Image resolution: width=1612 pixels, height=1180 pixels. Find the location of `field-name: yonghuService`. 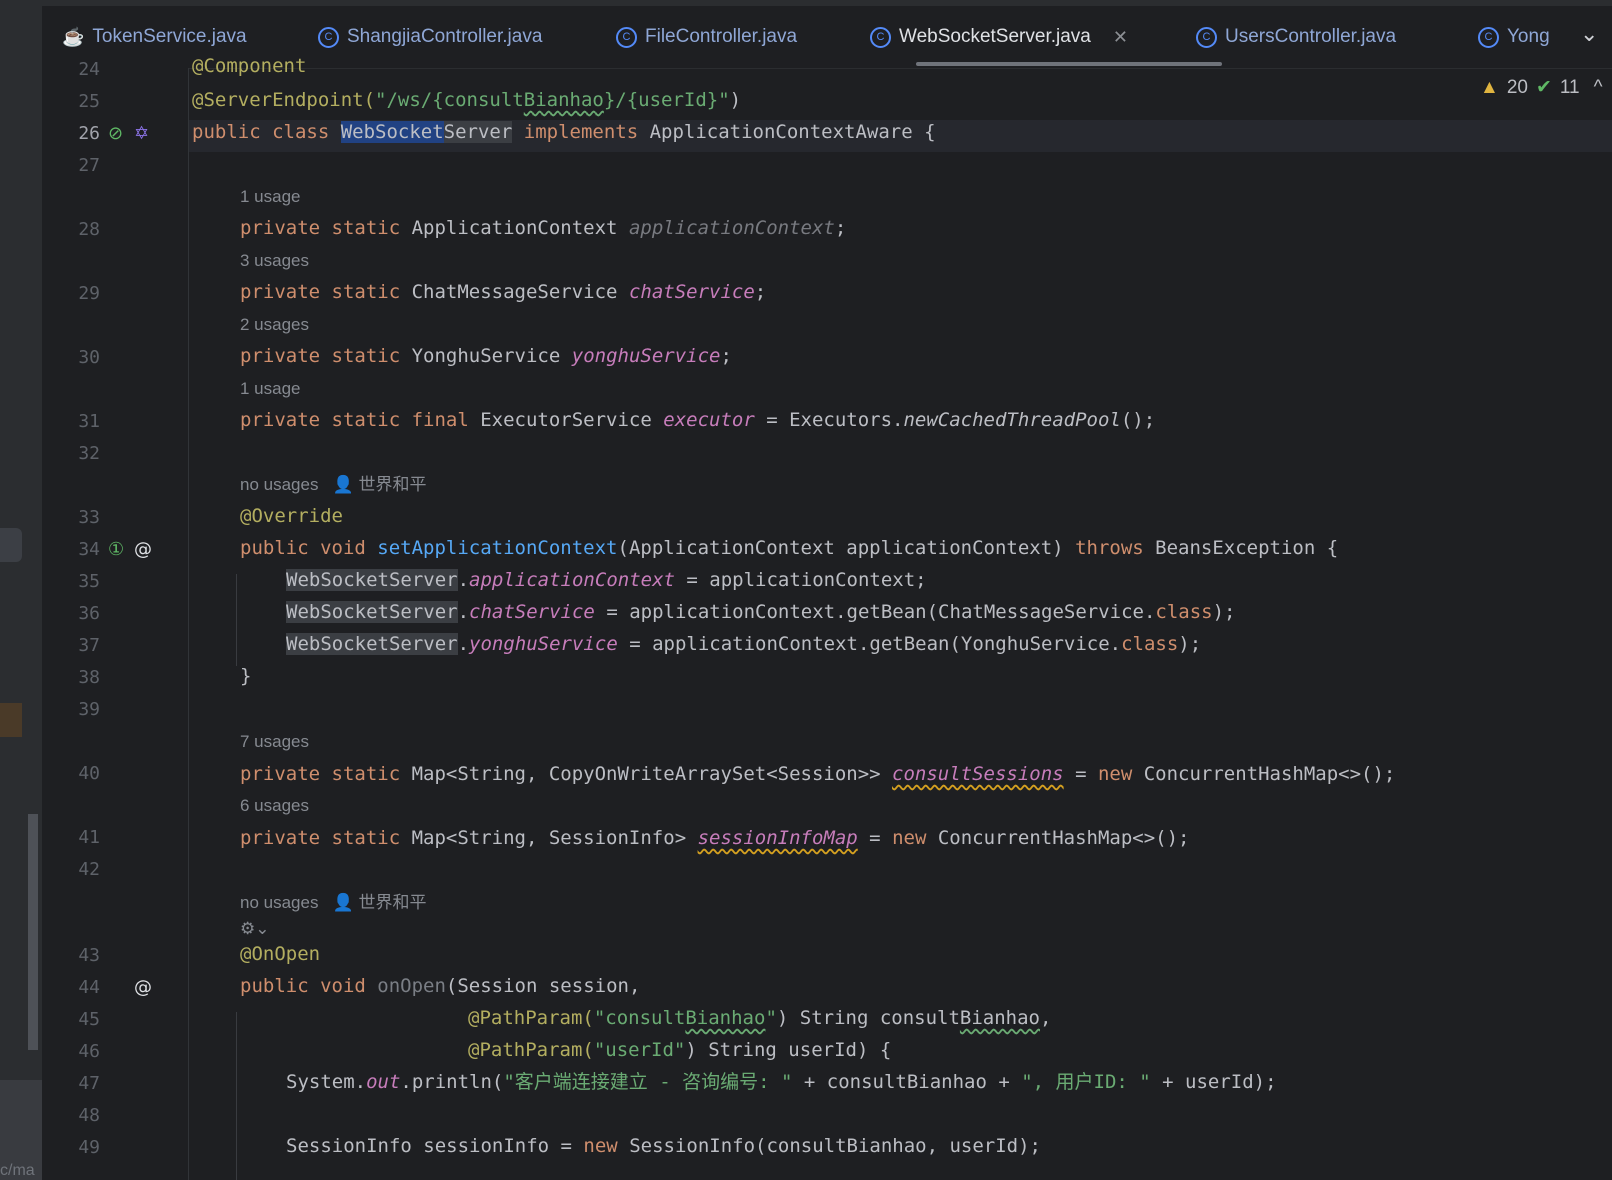

field-name: yonghuService is located at coordinates (543, 644).